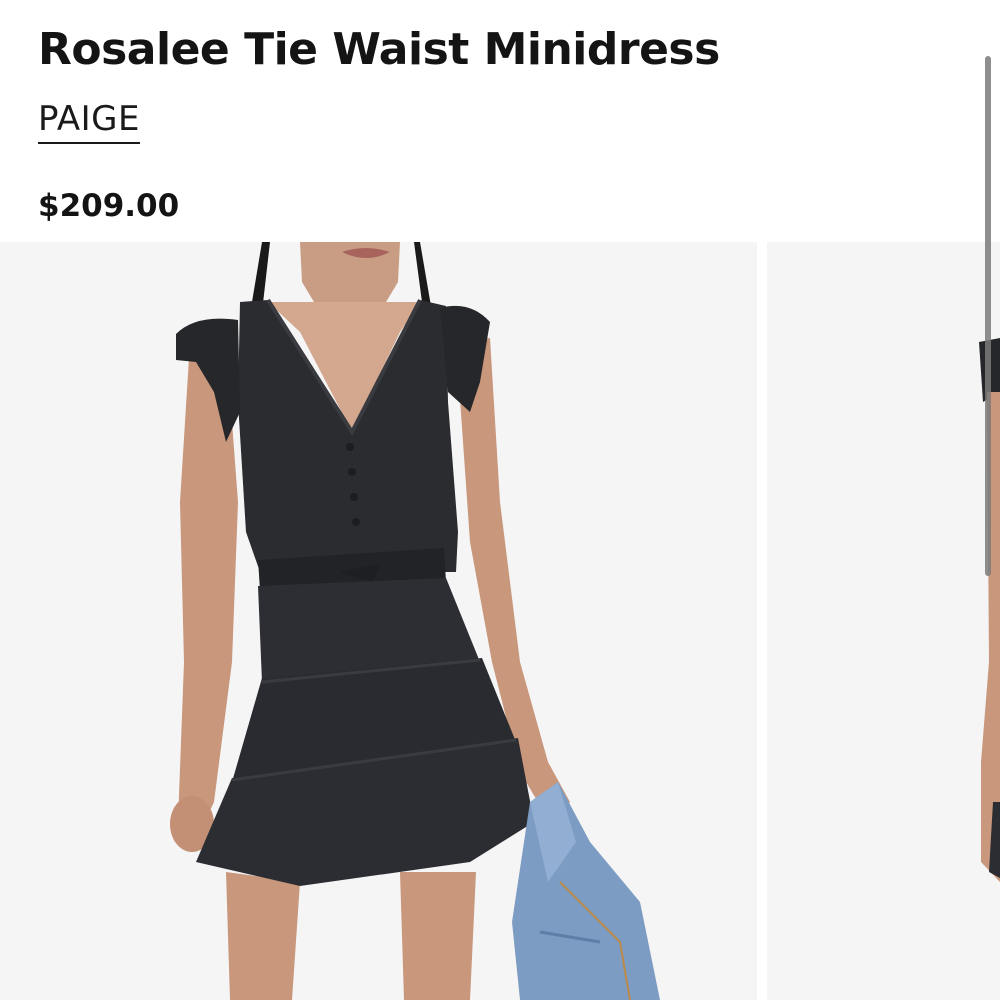 The height and width of the screenshot is (1000, 1000). Describe the element at coordinates (988, 316) in the screenshot. I see `vertical-scrollbar` at that location.